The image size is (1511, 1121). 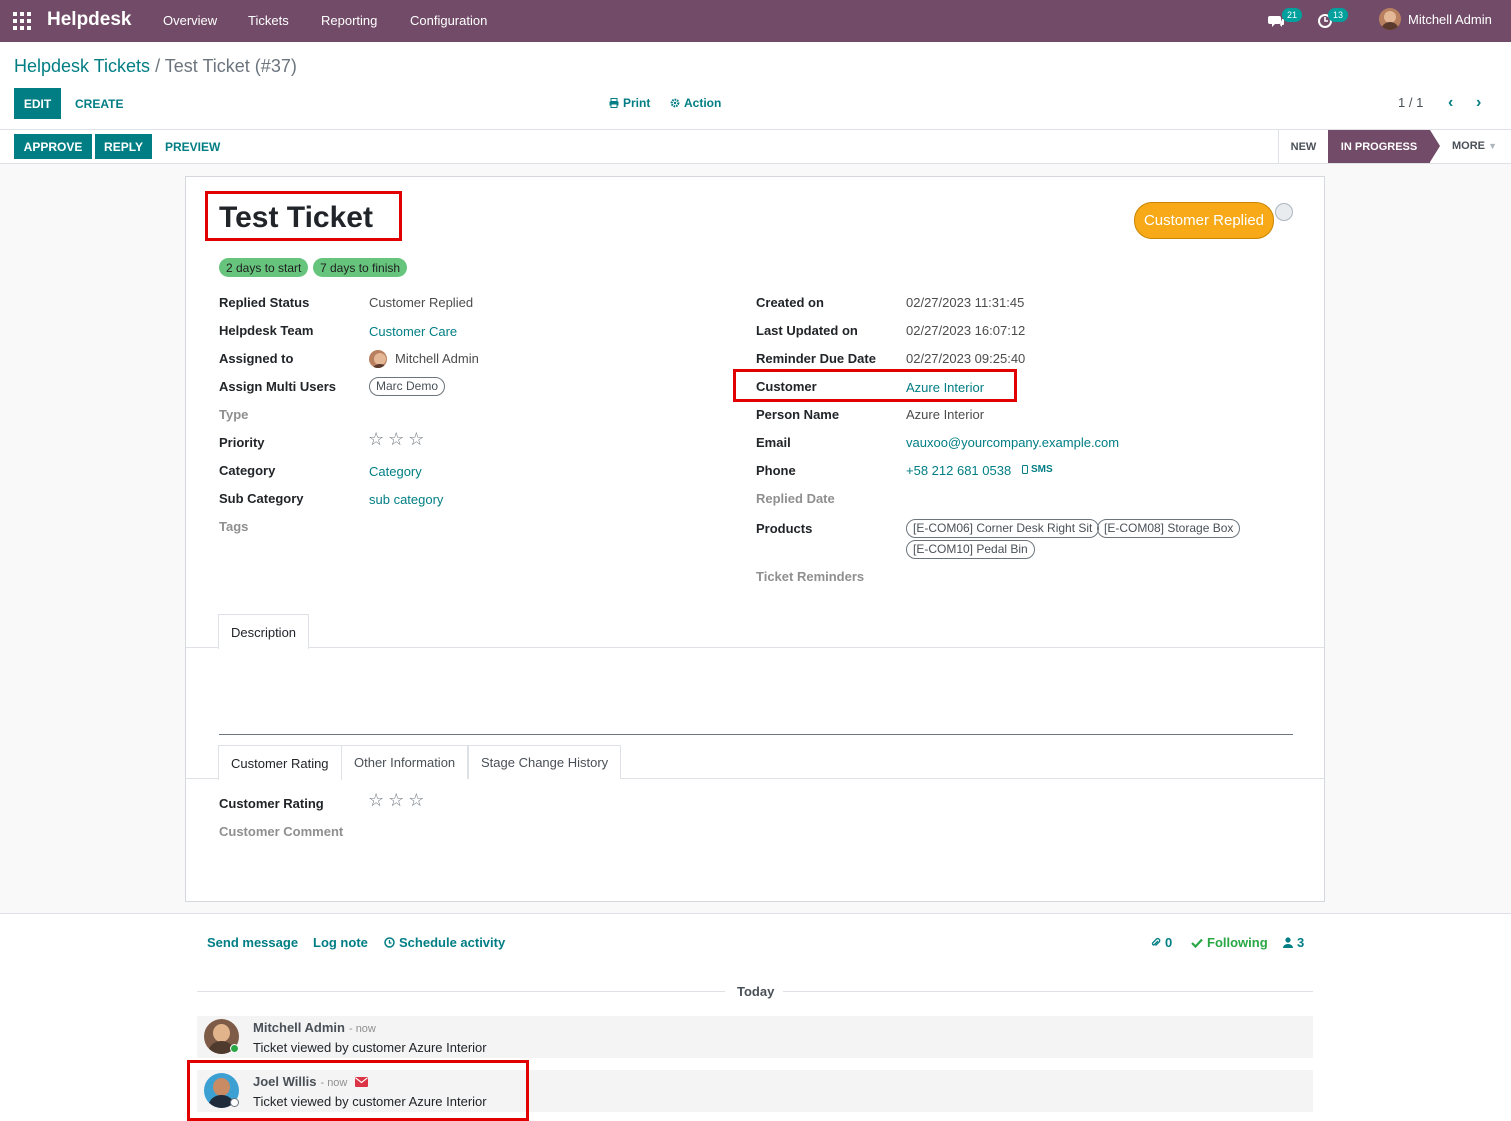 I want to click on user-icon, so click(x=1288, y=942).